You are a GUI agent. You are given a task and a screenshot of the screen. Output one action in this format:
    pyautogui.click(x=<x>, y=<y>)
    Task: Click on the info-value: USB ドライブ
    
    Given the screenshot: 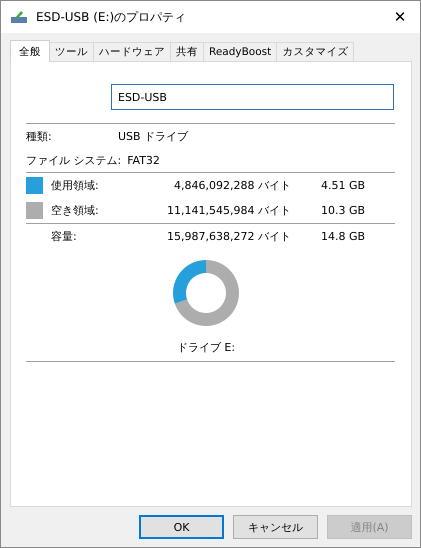 What is the action you would take?
    pyautogui.click(x=153, y=136)
    